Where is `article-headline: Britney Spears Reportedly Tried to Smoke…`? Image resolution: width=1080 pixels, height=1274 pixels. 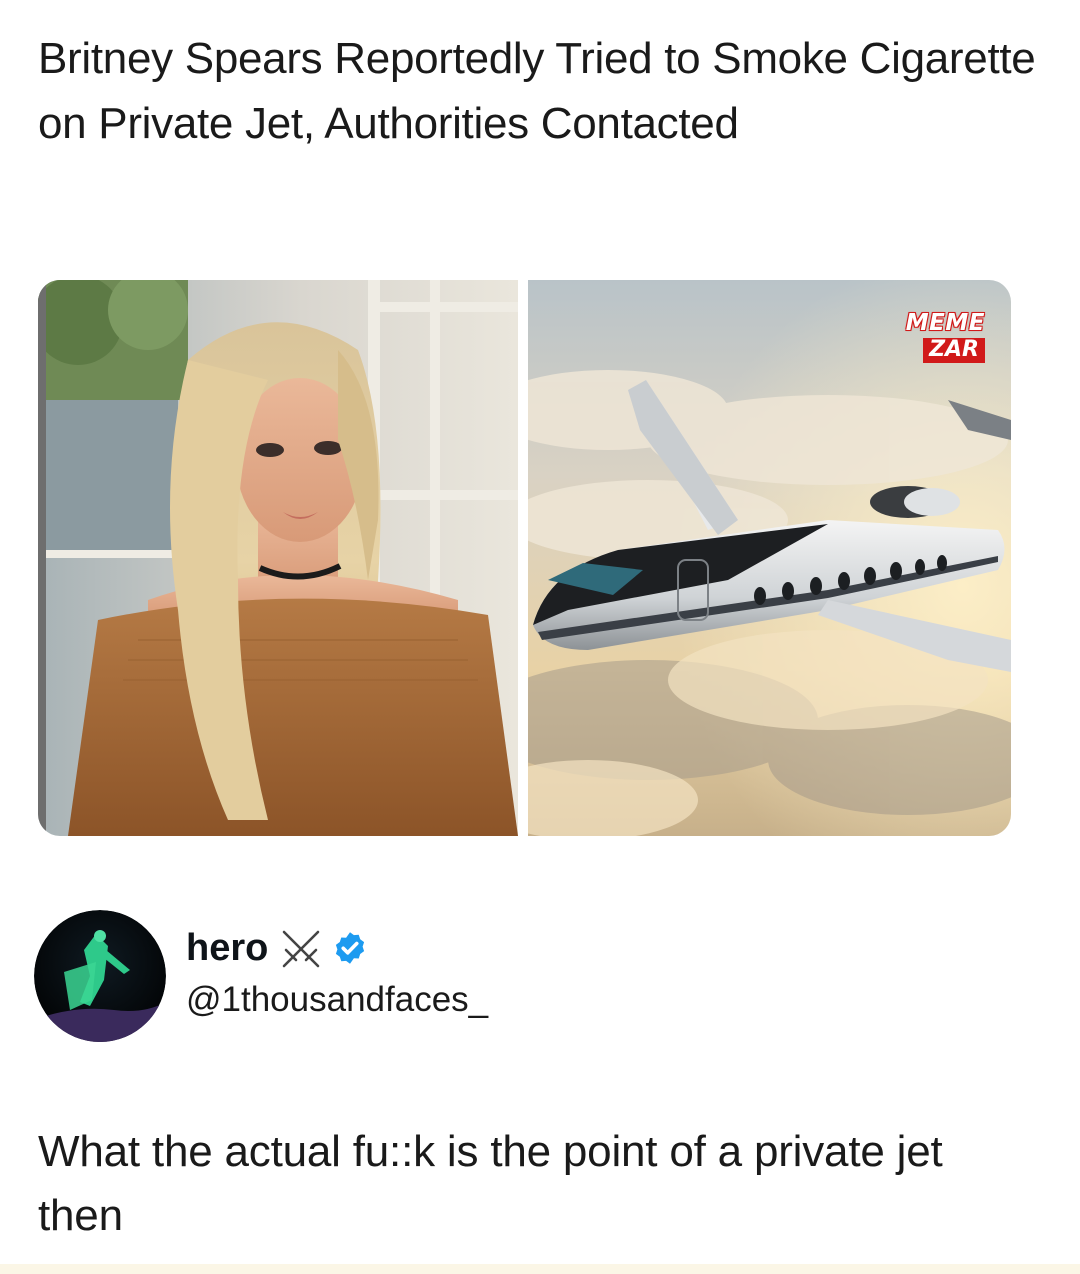
article-headline: Britney Spears Reportedly Tried to Smoke… is located at coordinates (537, 91).